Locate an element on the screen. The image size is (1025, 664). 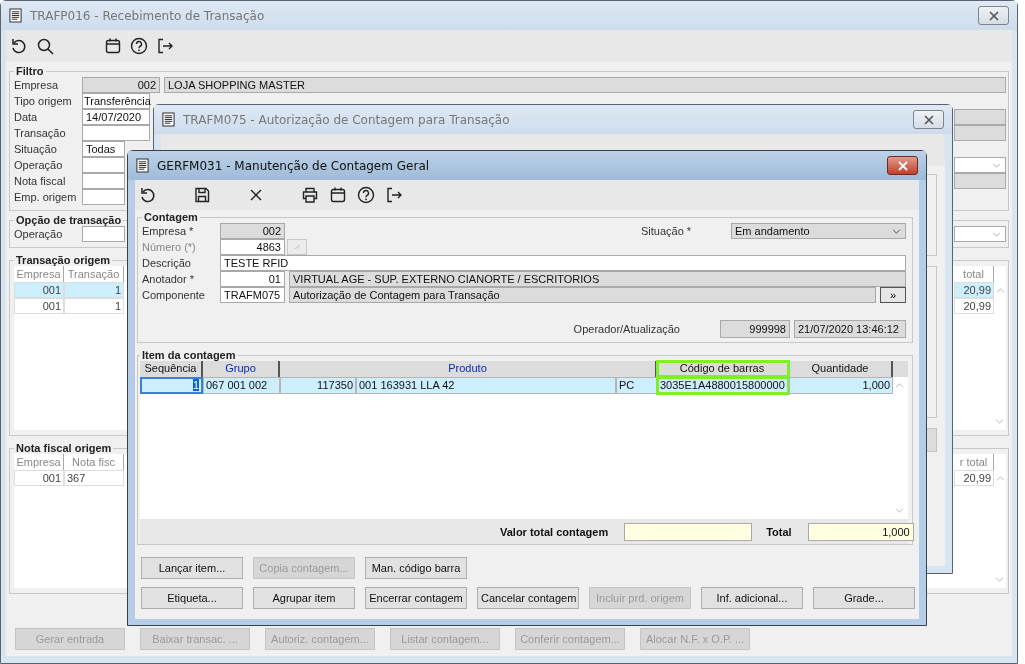
action-button: Cancelar contagem is located at coordinates (528, 598).